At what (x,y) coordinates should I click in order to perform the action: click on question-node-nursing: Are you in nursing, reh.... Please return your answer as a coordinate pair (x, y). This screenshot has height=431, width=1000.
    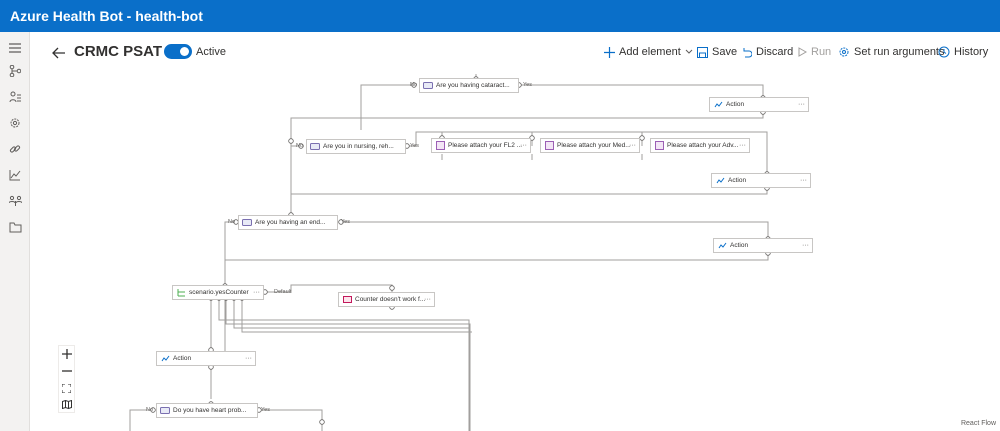
    Looking at the image, I should click on (356, 146).